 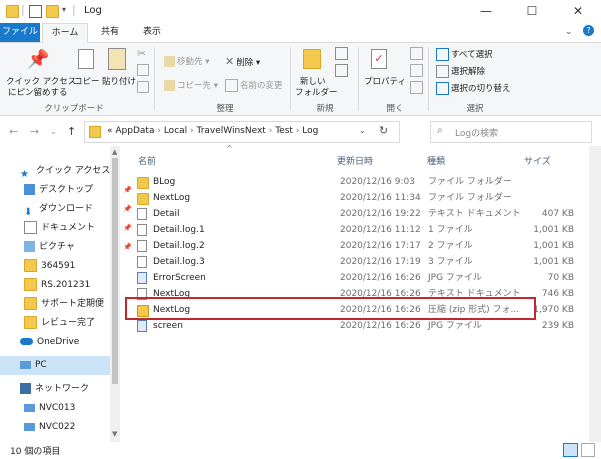 I want to click on details-view-icon, so click(x=570, y=450).